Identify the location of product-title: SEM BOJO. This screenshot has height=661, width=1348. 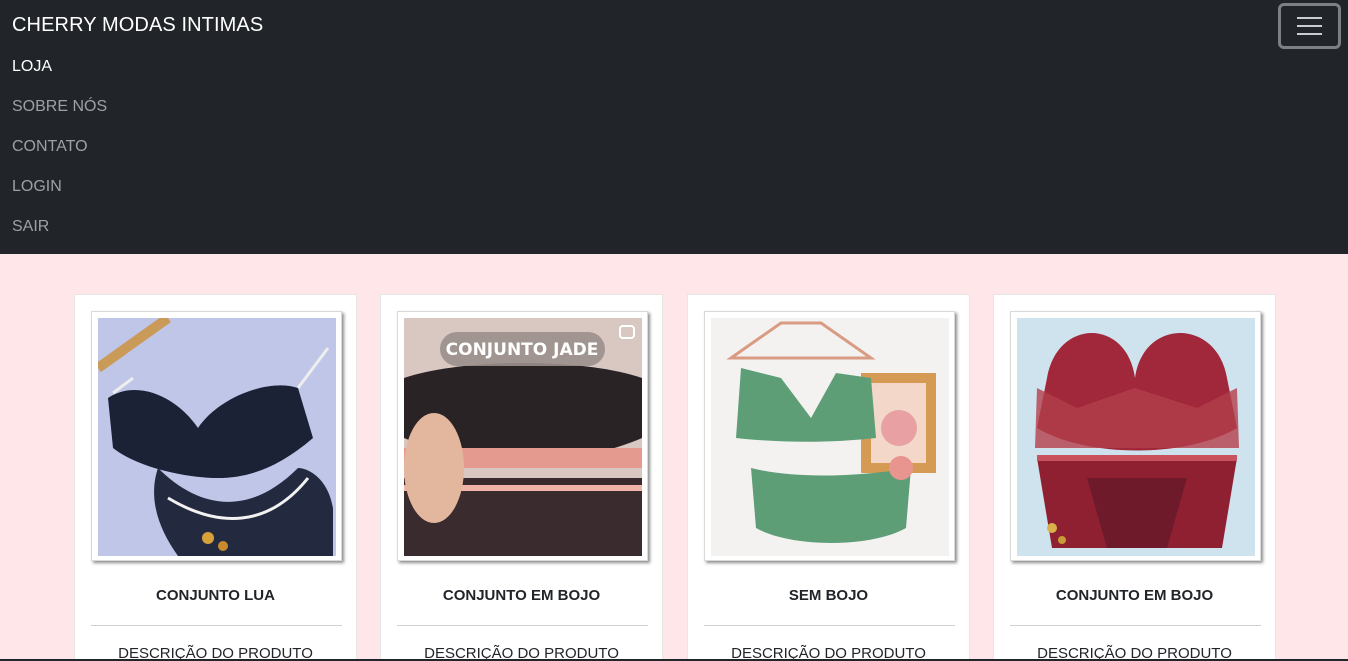
(828, 595).